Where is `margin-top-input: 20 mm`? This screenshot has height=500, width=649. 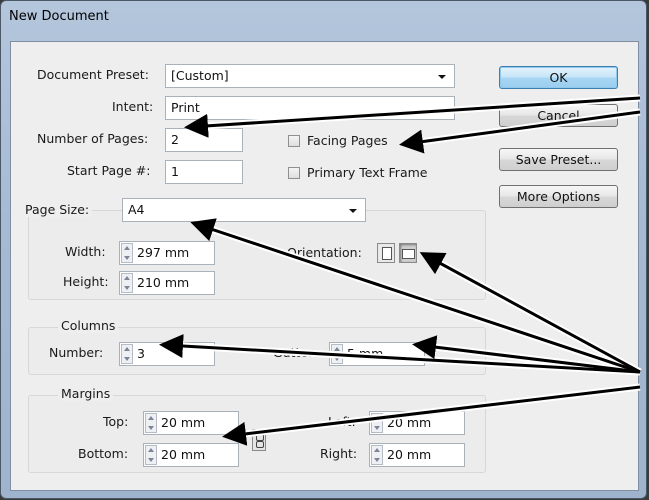 margin-top-input: 20 mm is located at coordinates (191, 423).